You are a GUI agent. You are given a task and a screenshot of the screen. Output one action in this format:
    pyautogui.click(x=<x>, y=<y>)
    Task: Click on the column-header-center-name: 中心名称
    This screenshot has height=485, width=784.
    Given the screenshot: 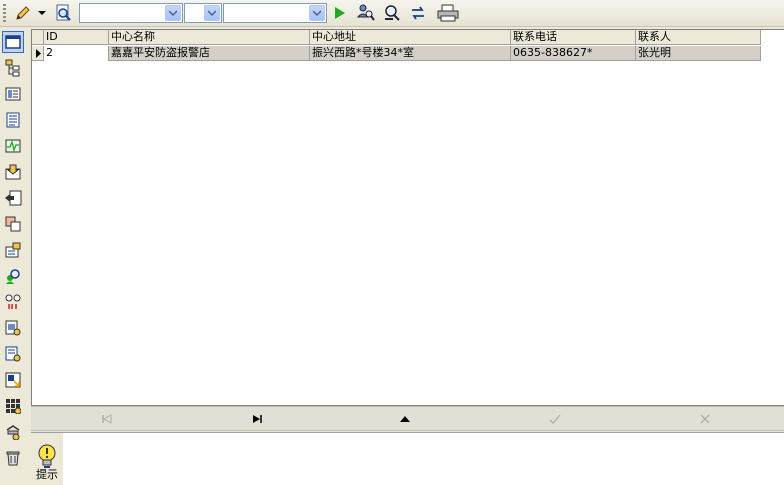 What is the action you would take?
    pyautogui.click(x=209, y=37)
    